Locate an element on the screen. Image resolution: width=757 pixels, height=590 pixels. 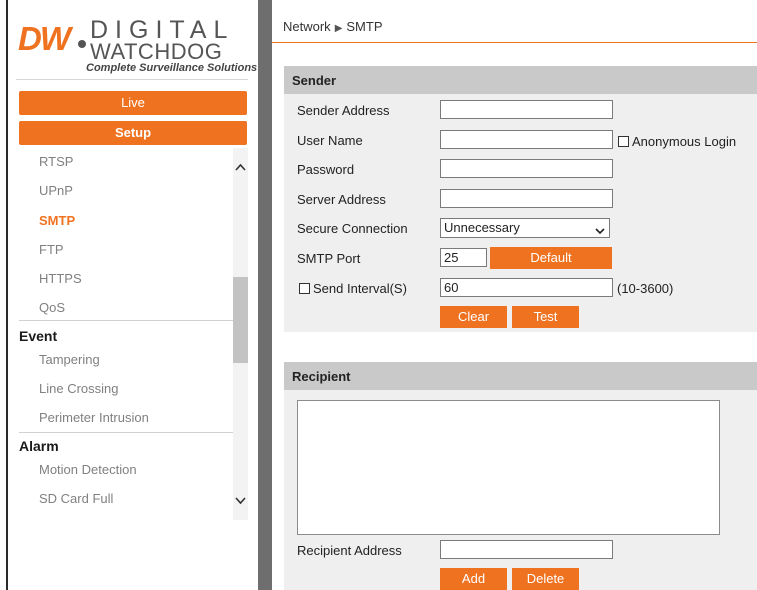
smtp-port-input is located at coordinates (463, 257).